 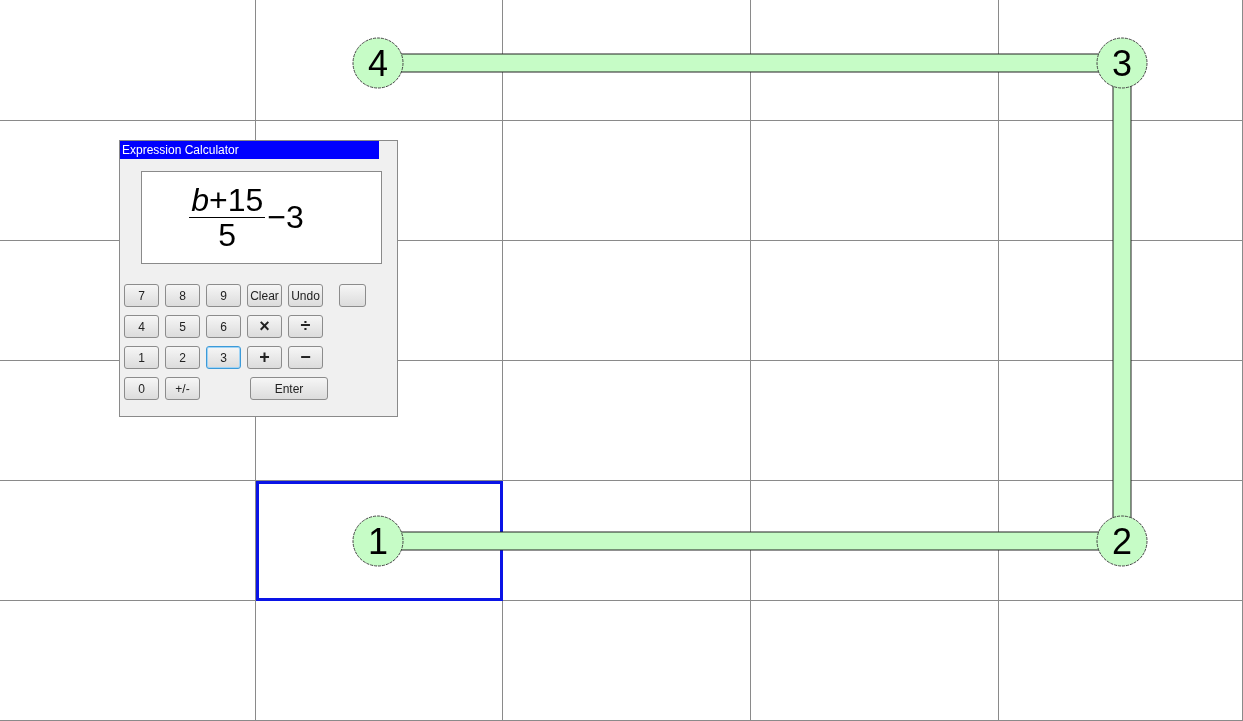 I want to click on calculator-key: 5, so click(x=182, y=326).